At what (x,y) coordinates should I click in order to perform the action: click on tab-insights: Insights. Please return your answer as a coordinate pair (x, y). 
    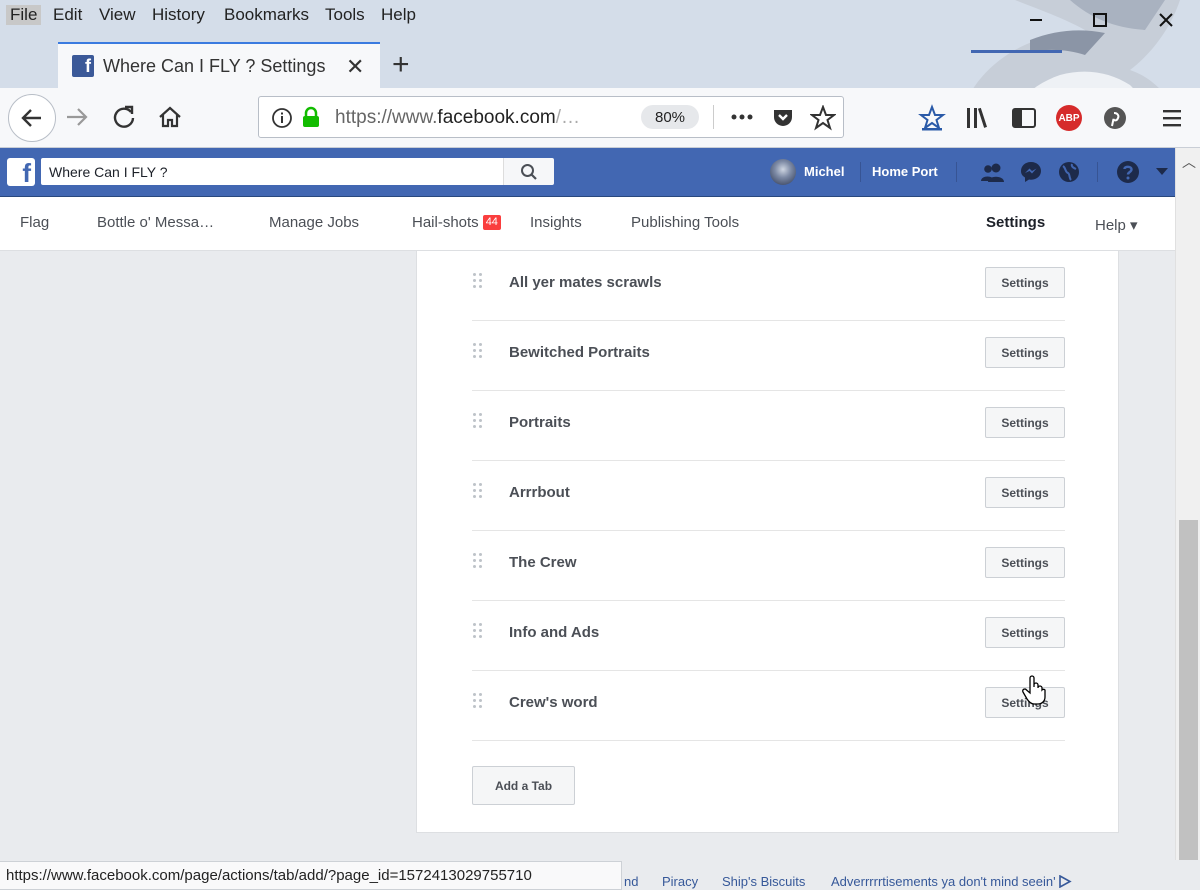
    Looking at the image, I should click on (556, 222).